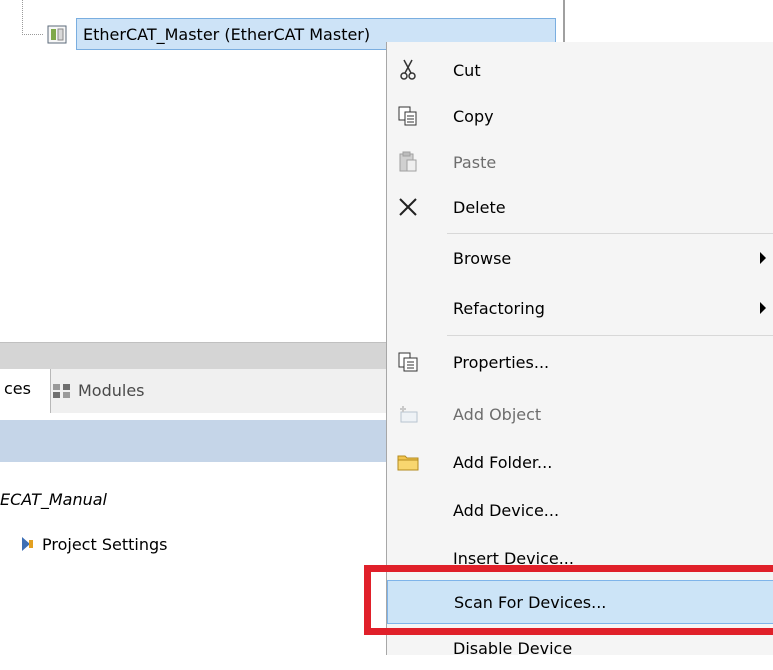  I want to click on tab-devices-label: ces, so click(17, 388).